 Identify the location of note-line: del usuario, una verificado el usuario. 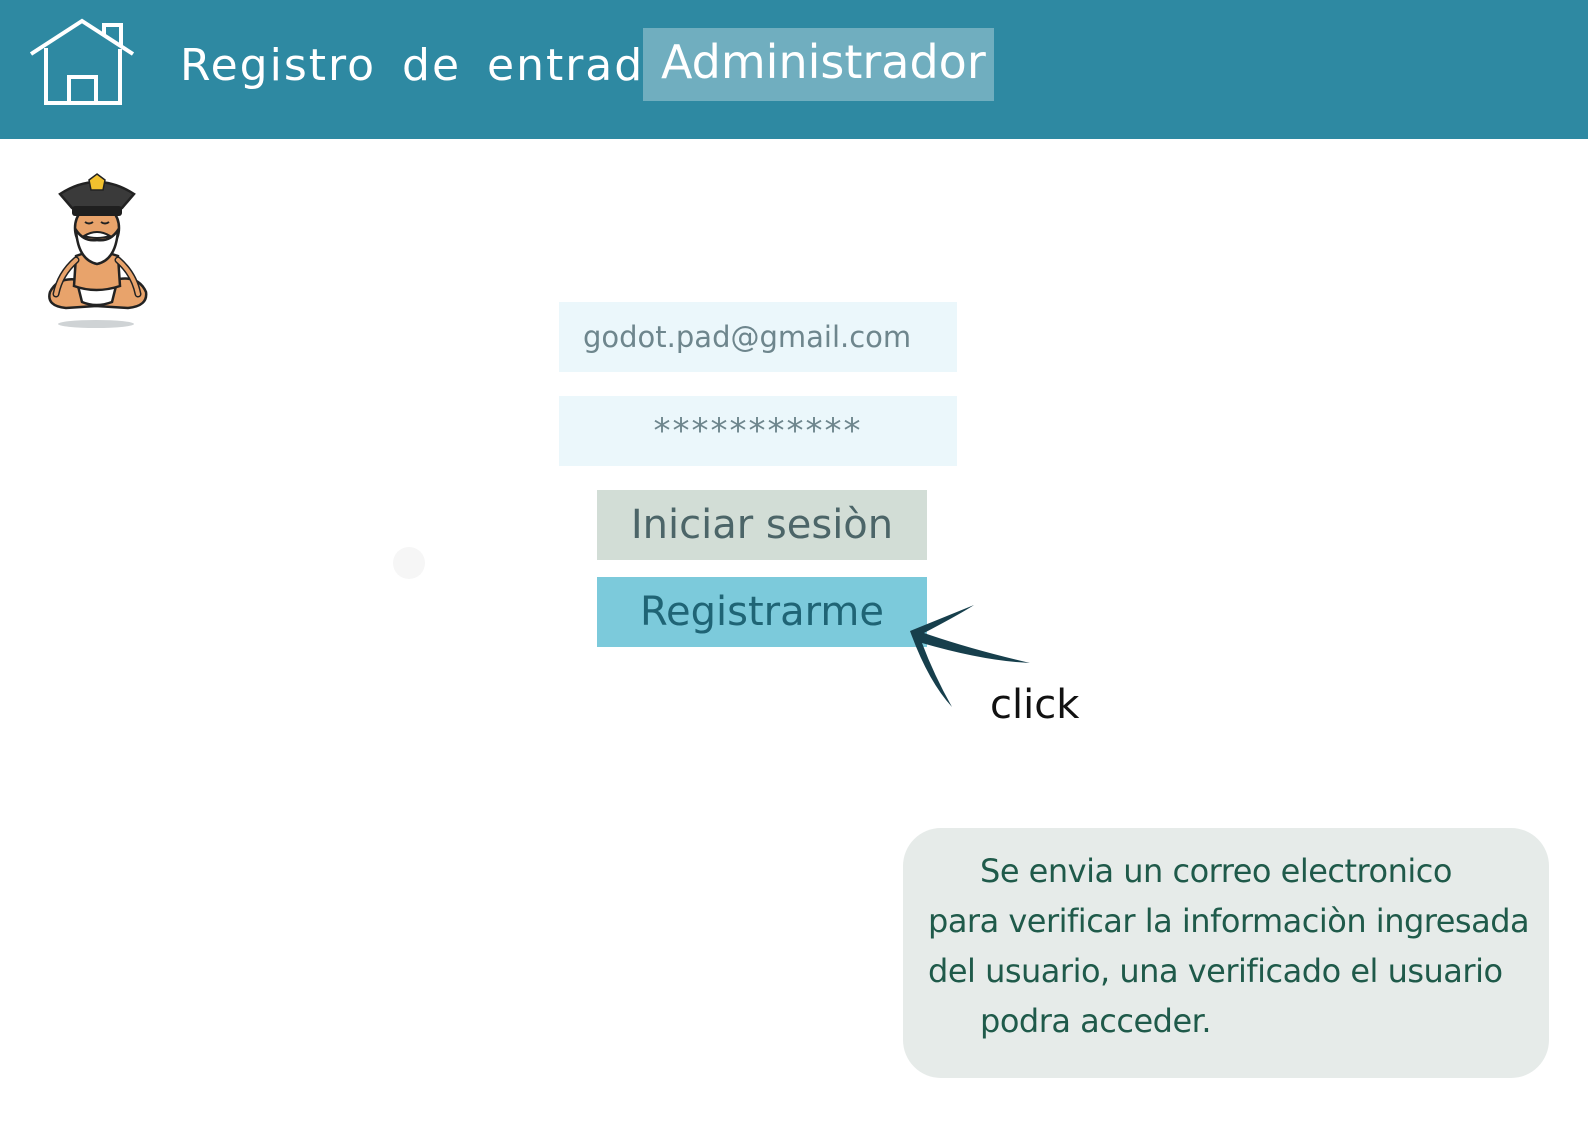
(1215, 971).